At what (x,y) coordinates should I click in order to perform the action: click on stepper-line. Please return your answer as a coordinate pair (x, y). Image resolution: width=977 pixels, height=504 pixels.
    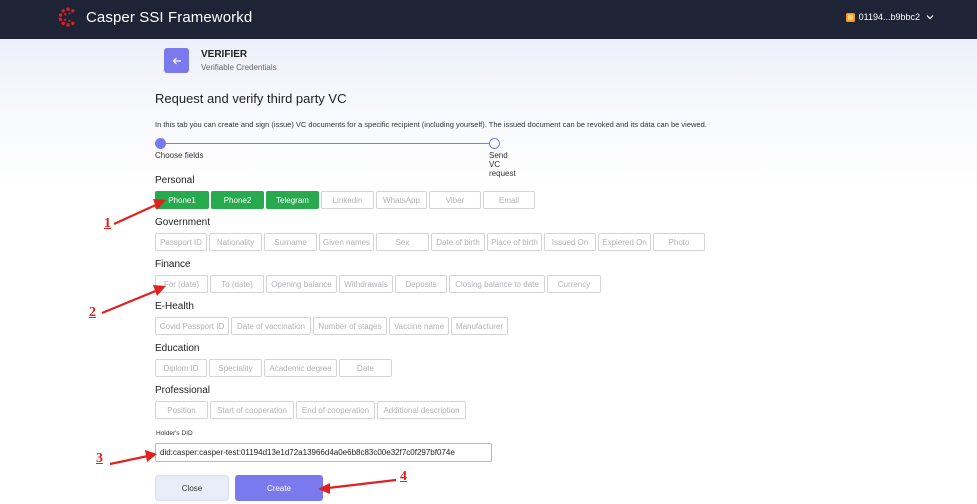
    Looking at the image, I should click on (327, 143).